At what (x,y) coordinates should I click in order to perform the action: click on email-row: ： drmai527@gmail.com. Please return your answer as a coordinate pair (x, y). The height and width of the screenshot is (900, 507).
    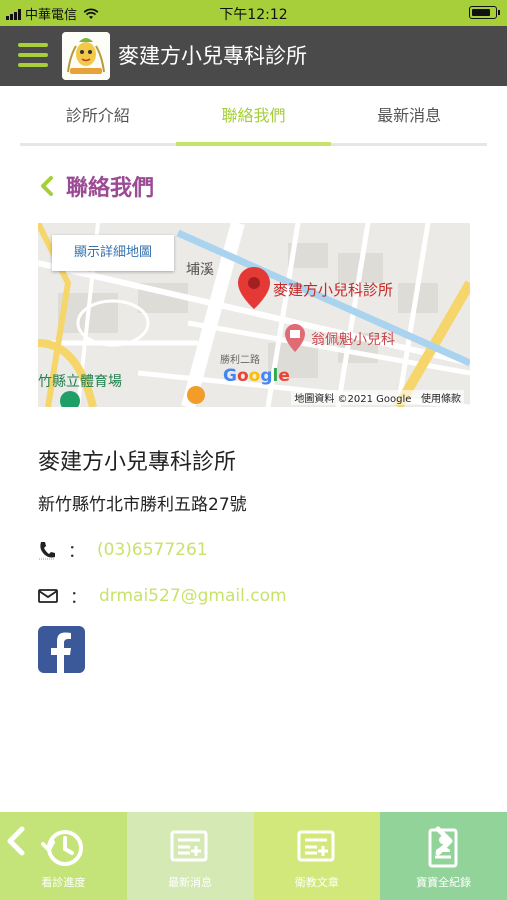
    Looking at the image, I should click on (162, 595).